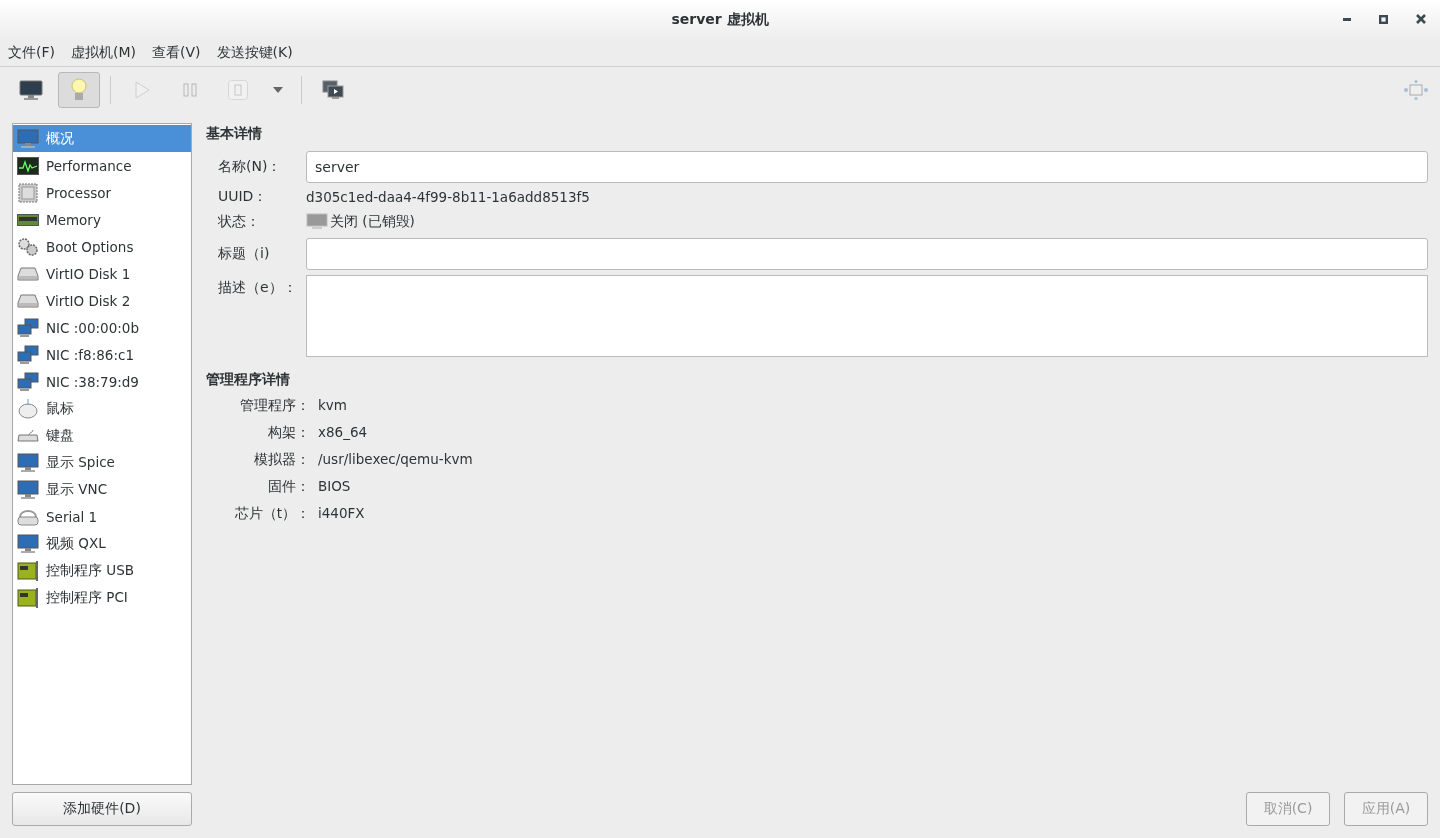 Image resolution: width=1440 pixels, height=838 pixels. Describe the element at coordinates (102, 489) in the screenshot. I see `hardware-list-item: 显示 VNC` at that location.